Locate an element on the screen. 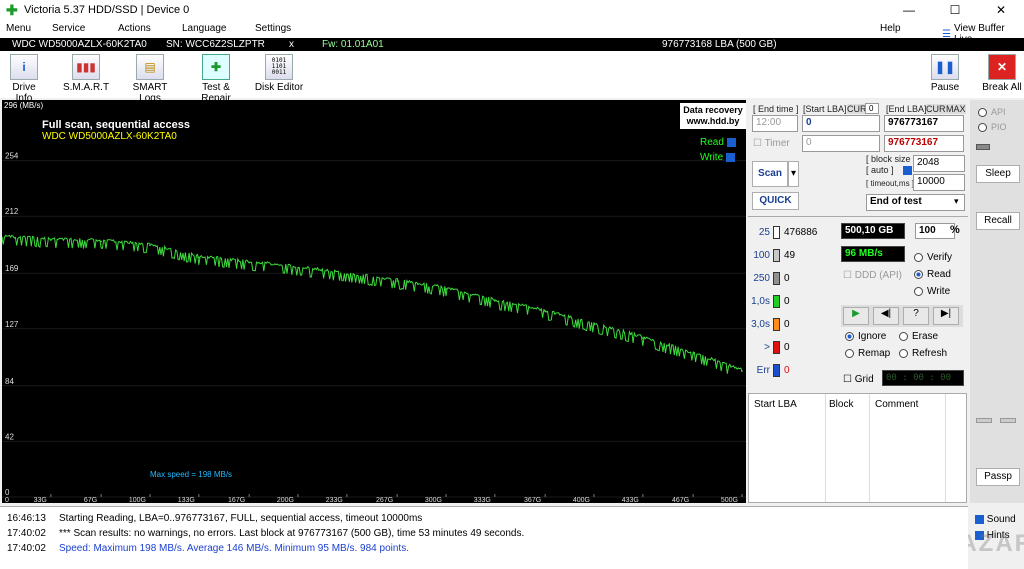  cur-value: 0 is located at coordinates (872, 108).